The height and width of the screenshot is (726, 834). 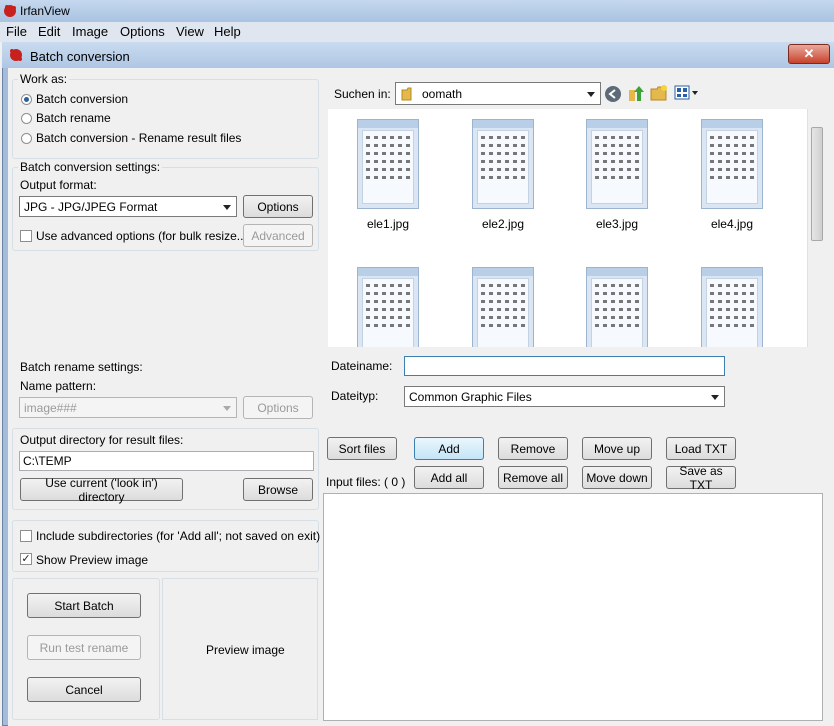 What do you see at coordinates (366, 482) in the screenshot?
I see `input-files-label: Input files: ( 0 )` at bounding box center [366, 482].